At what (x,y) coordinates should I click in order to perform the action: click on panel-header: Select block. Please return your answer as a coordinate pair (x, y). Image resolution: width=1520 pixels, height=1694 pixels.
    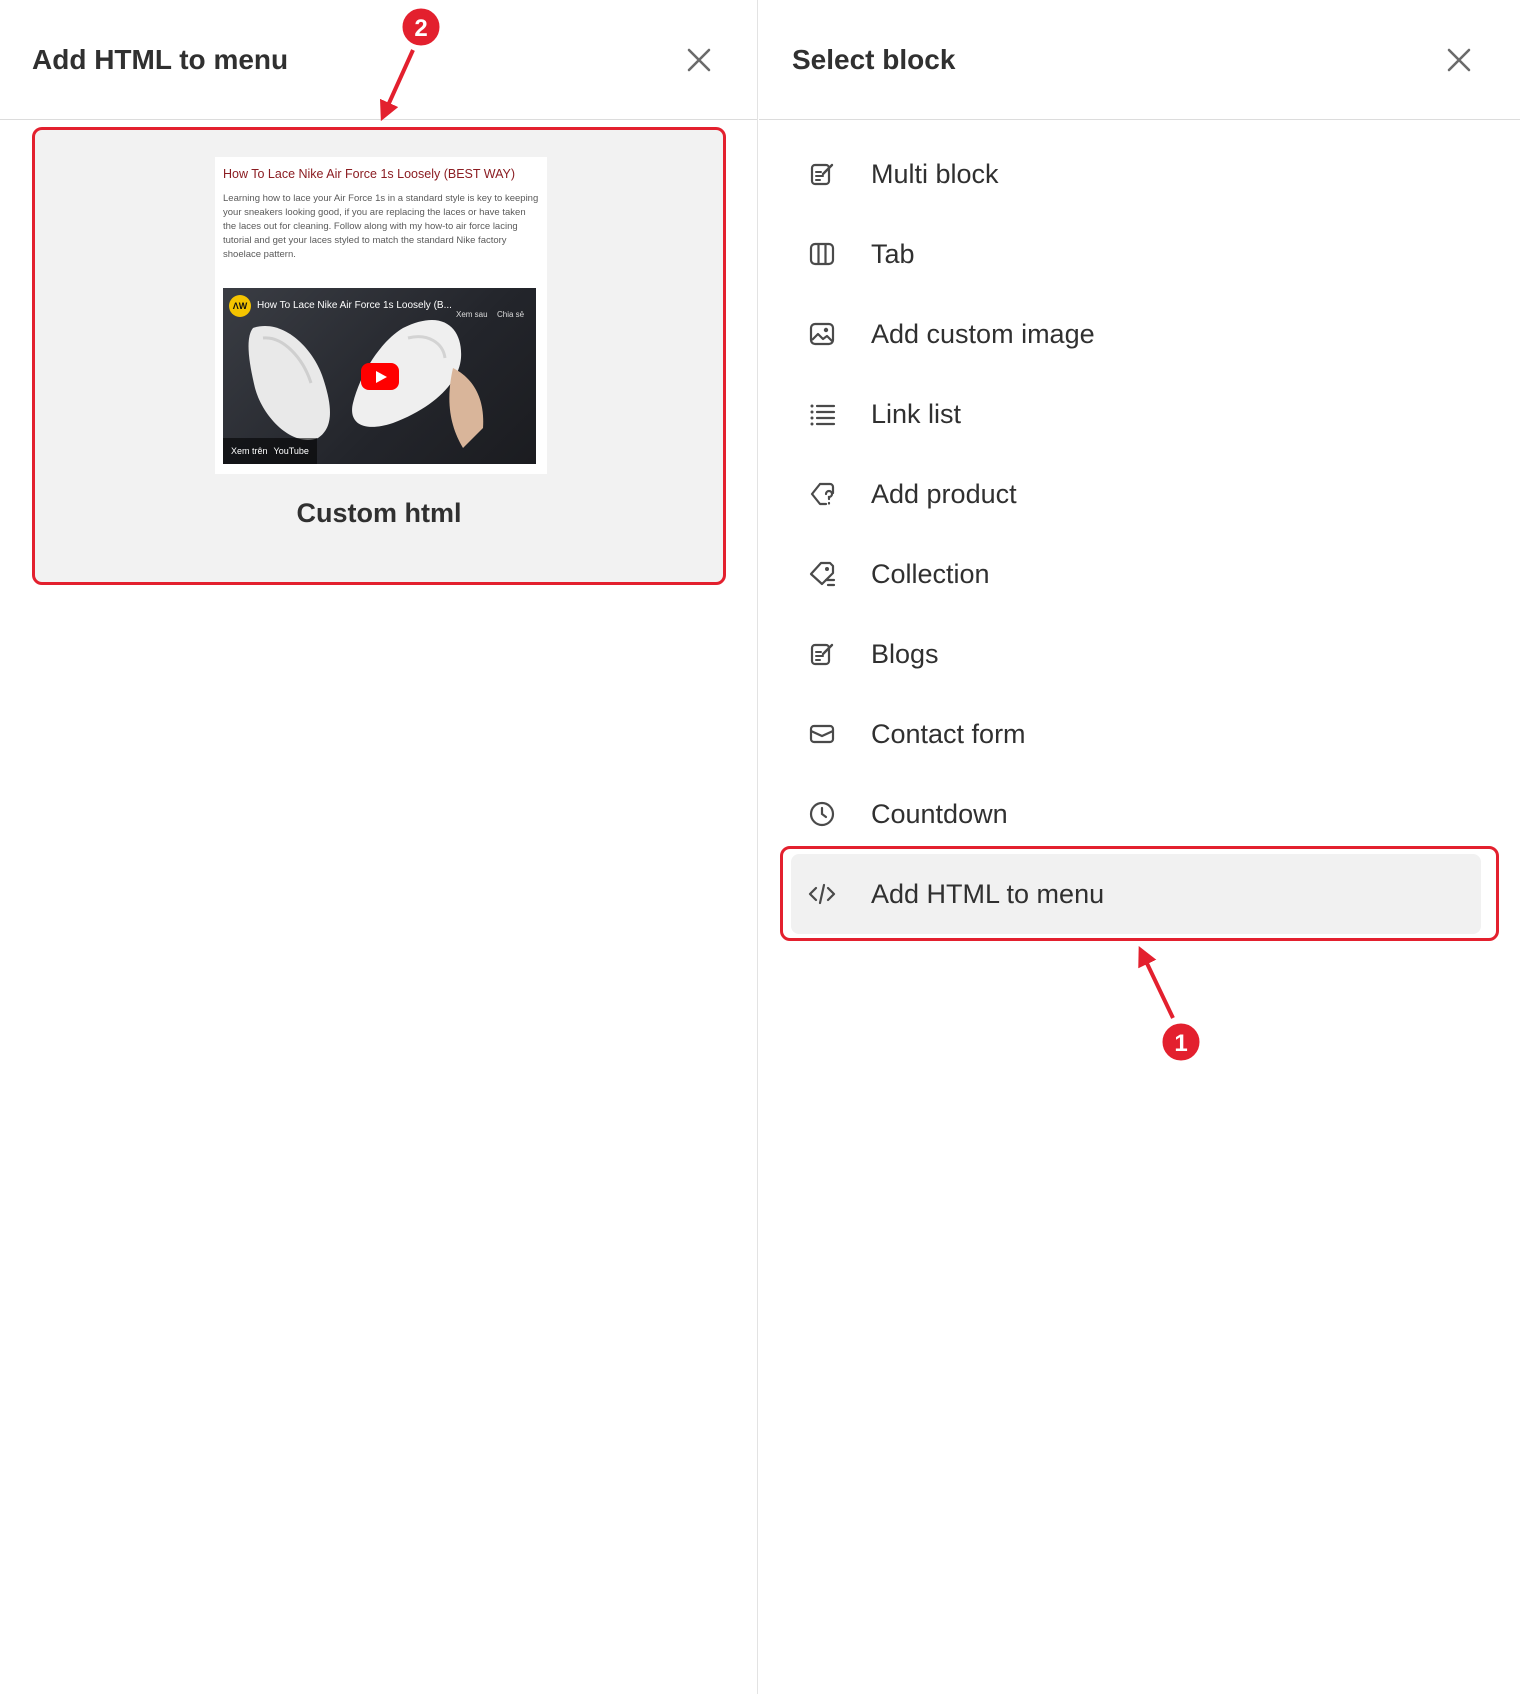
    Looking at the image, I should click on (1139, 60).